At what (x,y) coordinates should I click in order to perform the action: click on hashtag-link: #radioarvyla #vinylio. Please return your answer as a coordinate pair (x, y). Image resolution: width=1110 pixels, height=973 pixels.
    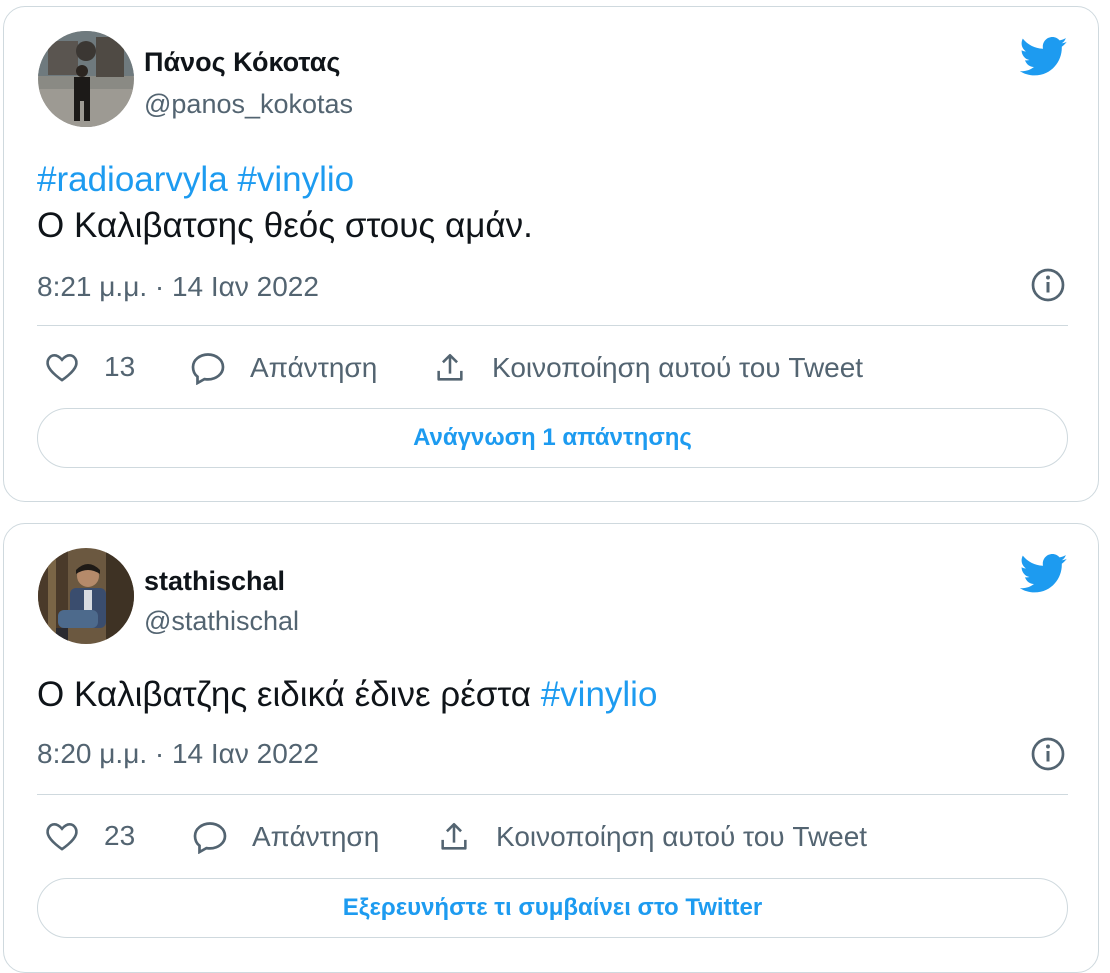
    Looking at the image, I should click on (285, 180).